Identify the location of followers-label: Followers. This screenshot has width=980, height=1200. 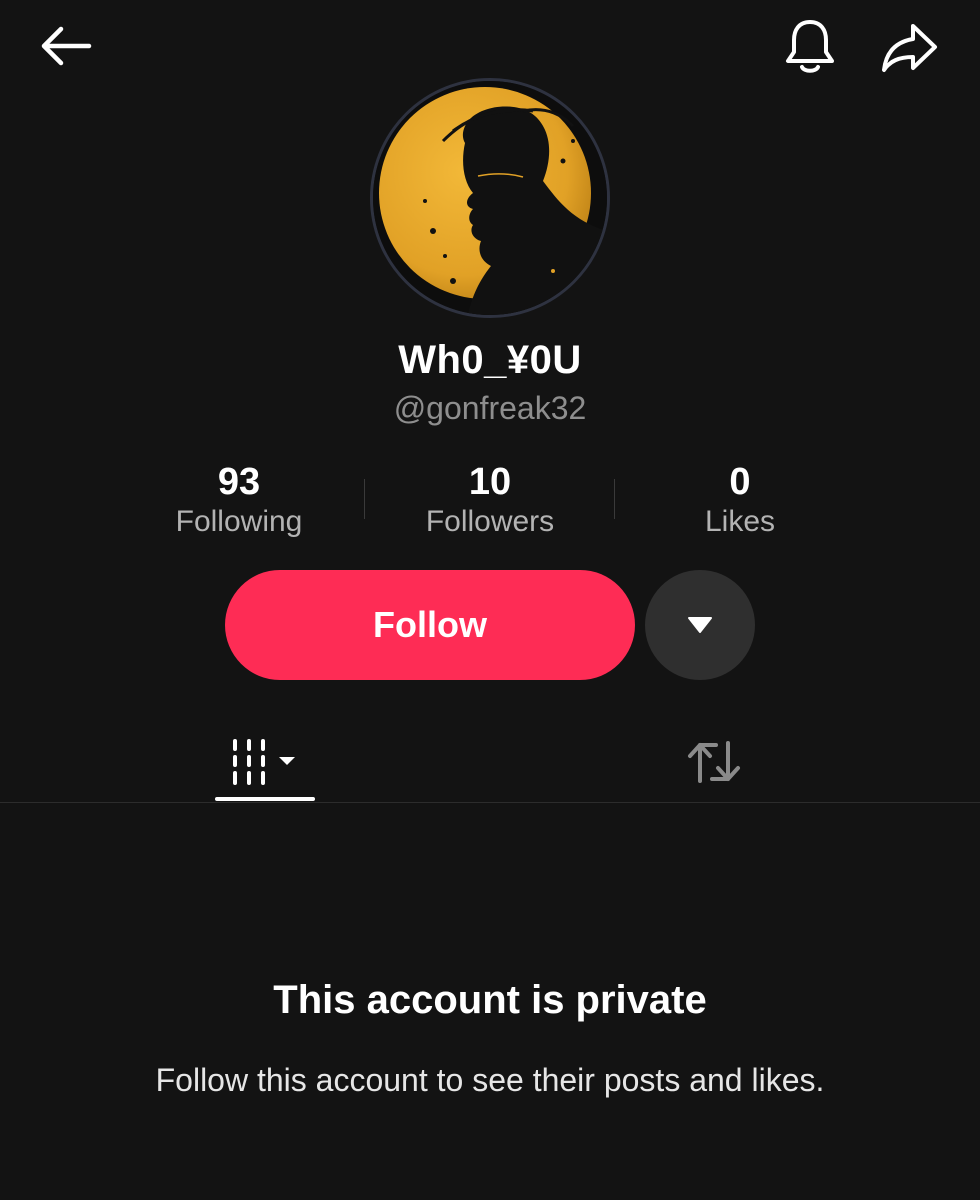
(490, 521).